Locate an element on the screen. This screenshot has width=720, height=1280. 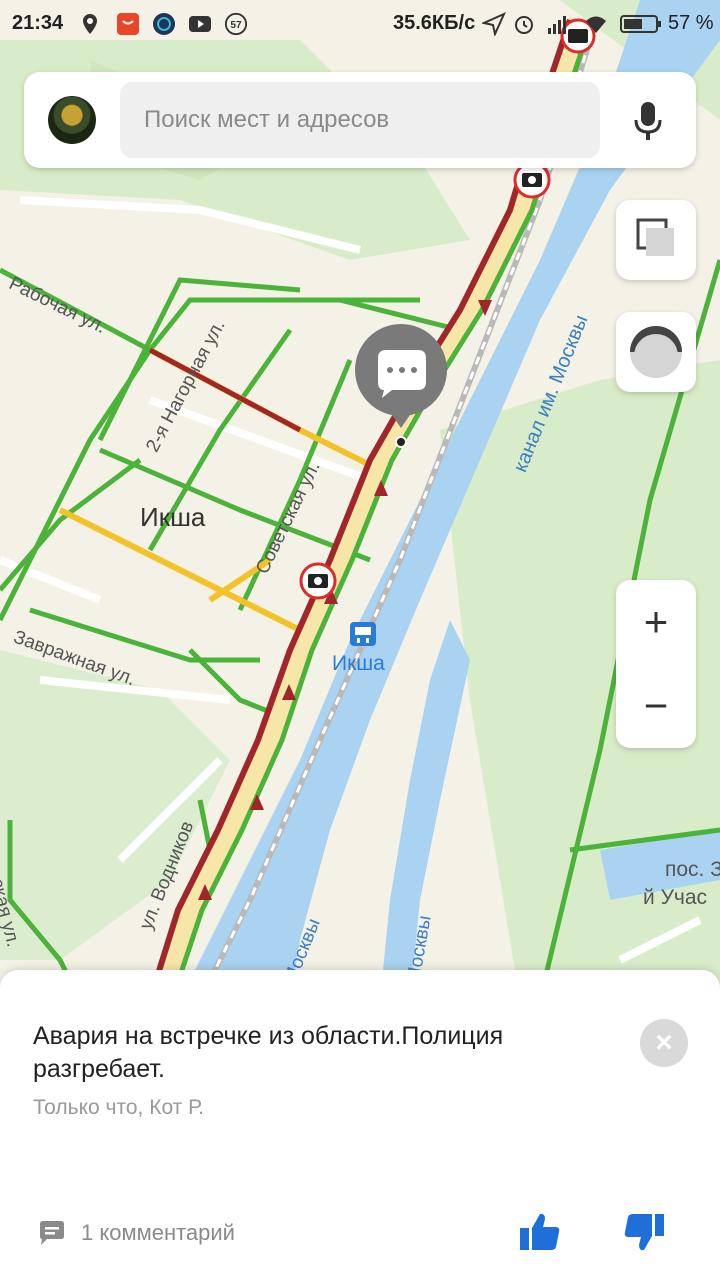
search-input: Поиск мест и адресов is located at coordinates (360, 120).